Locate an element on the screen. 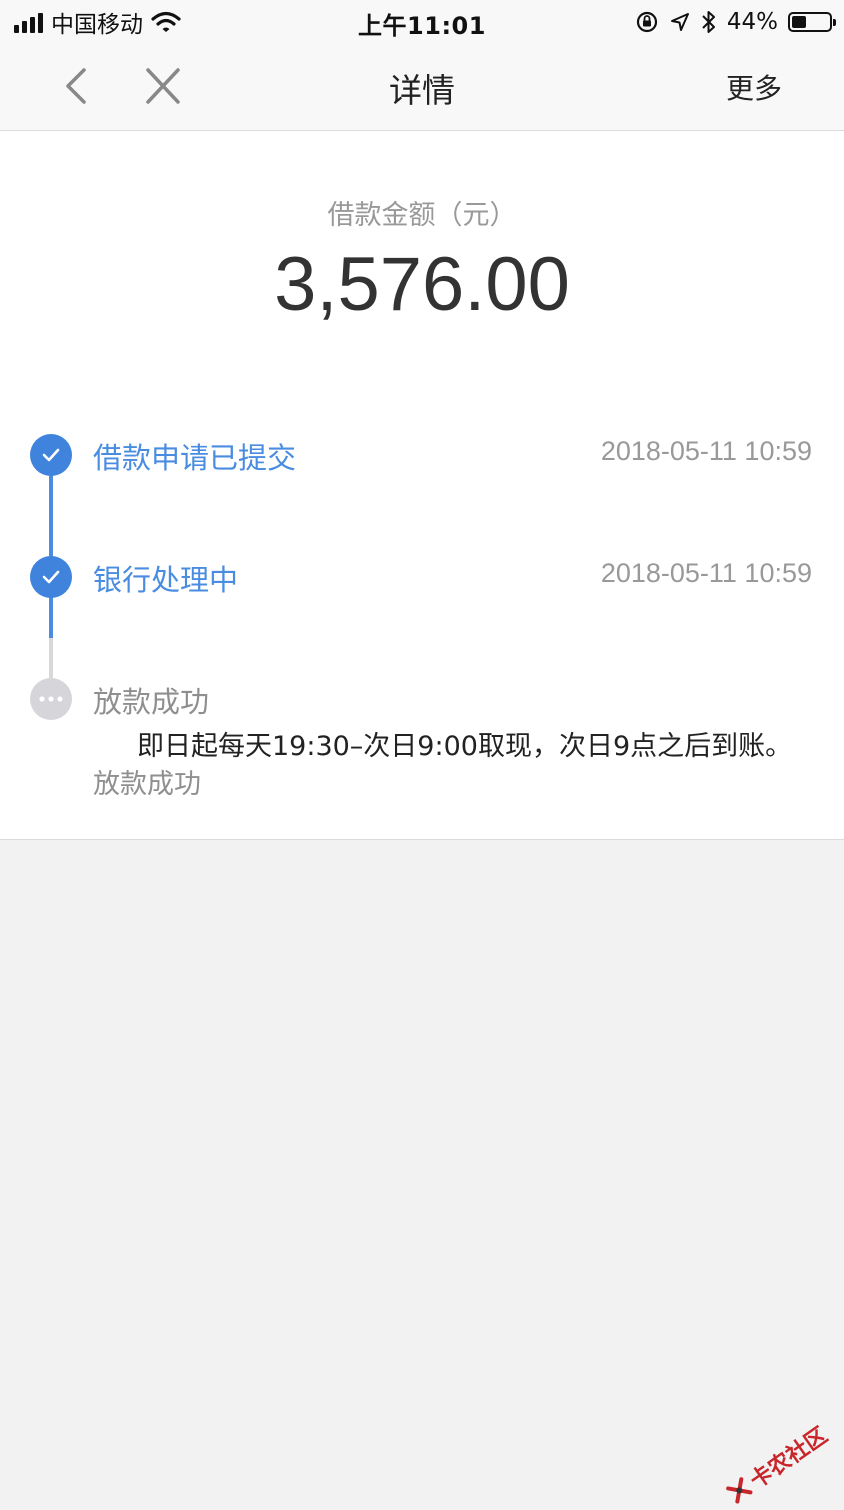 The height and width of the screenshot is (1510, 844). status-bar: 中国移动 上午11:01 44% is located at coordinates (422, 22).